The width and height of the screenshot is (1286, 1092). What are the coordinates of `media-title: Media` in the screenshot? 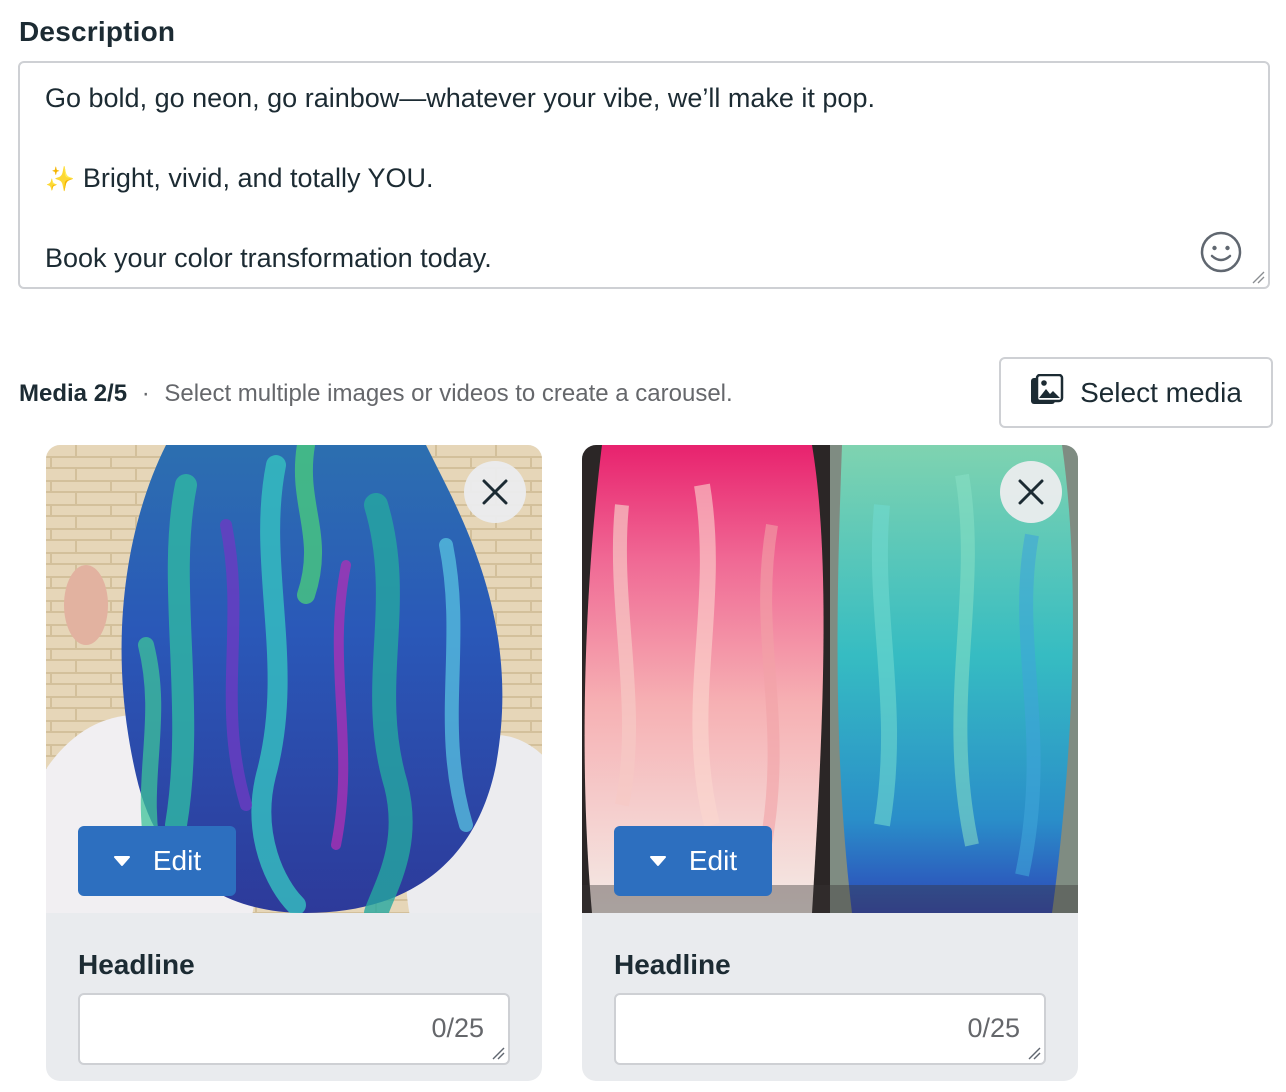 It's located at (53, 393).